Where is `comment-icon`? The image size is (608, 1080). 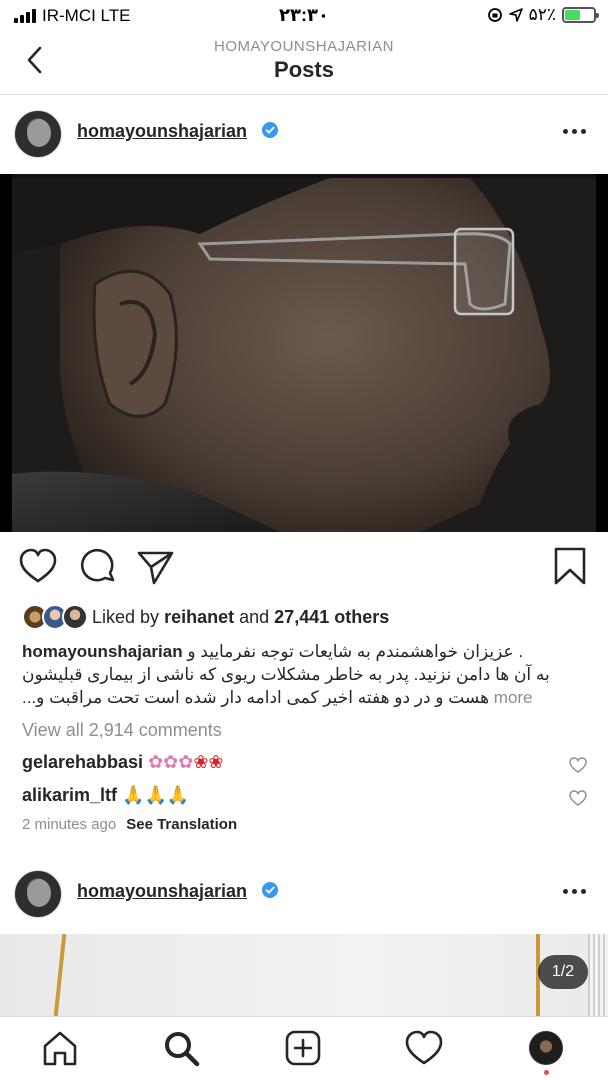
comment-icon is located at coordinates (98, 567).